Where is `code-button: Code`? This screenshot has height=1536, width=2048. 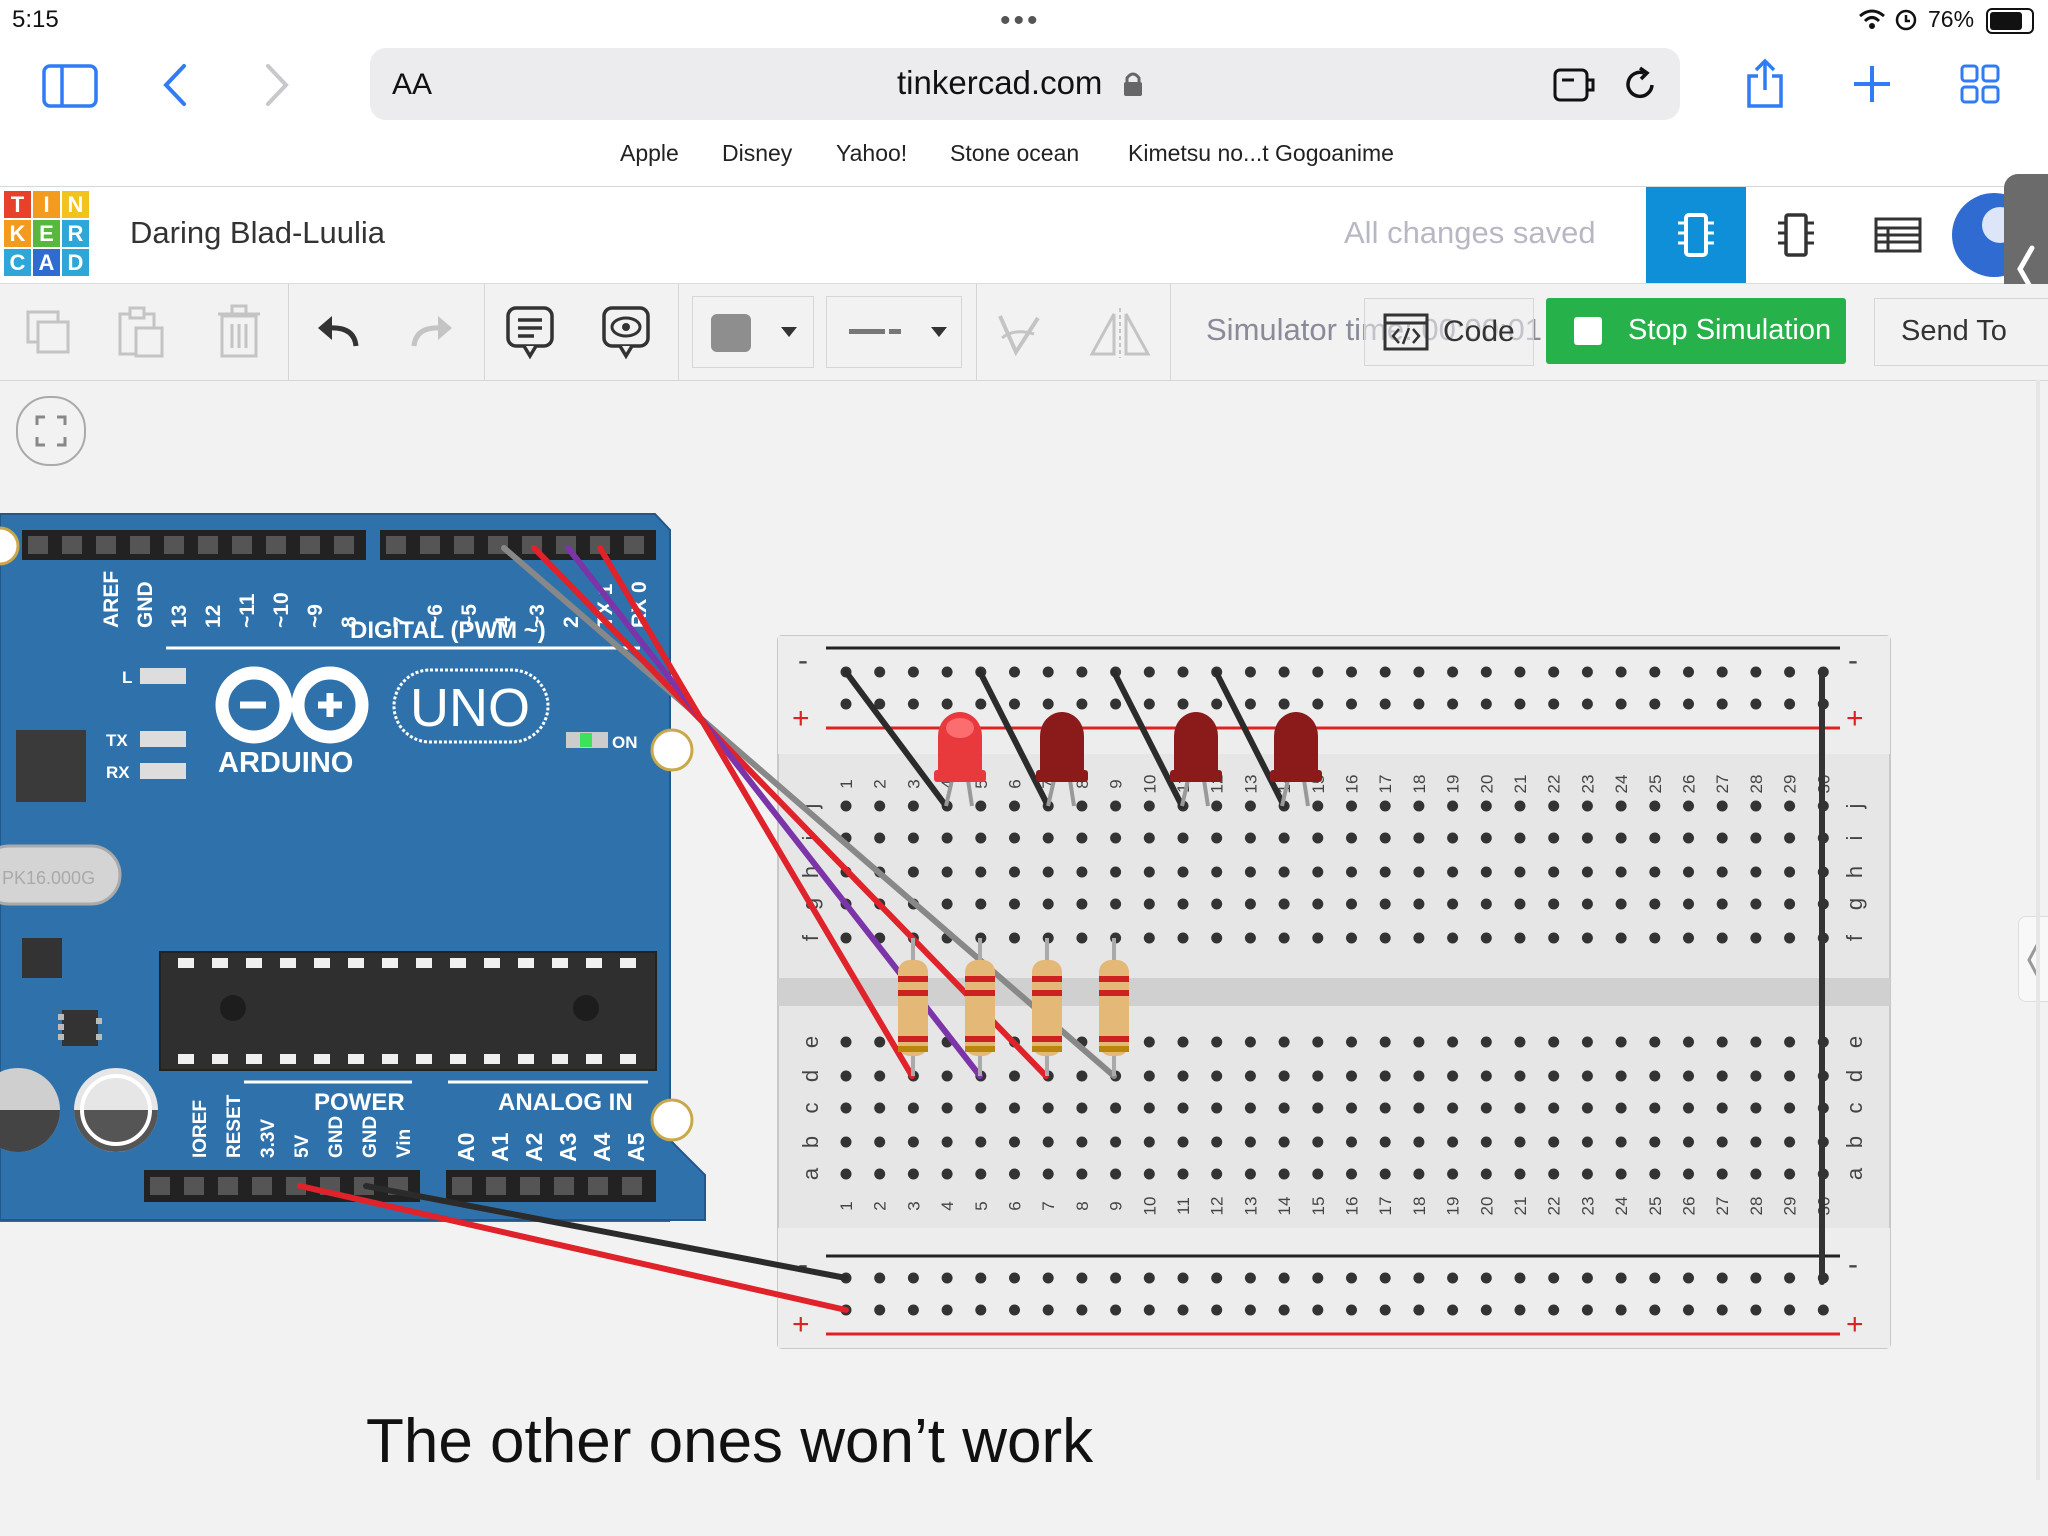 code-button: Code is located at coordinates (1449, 332).